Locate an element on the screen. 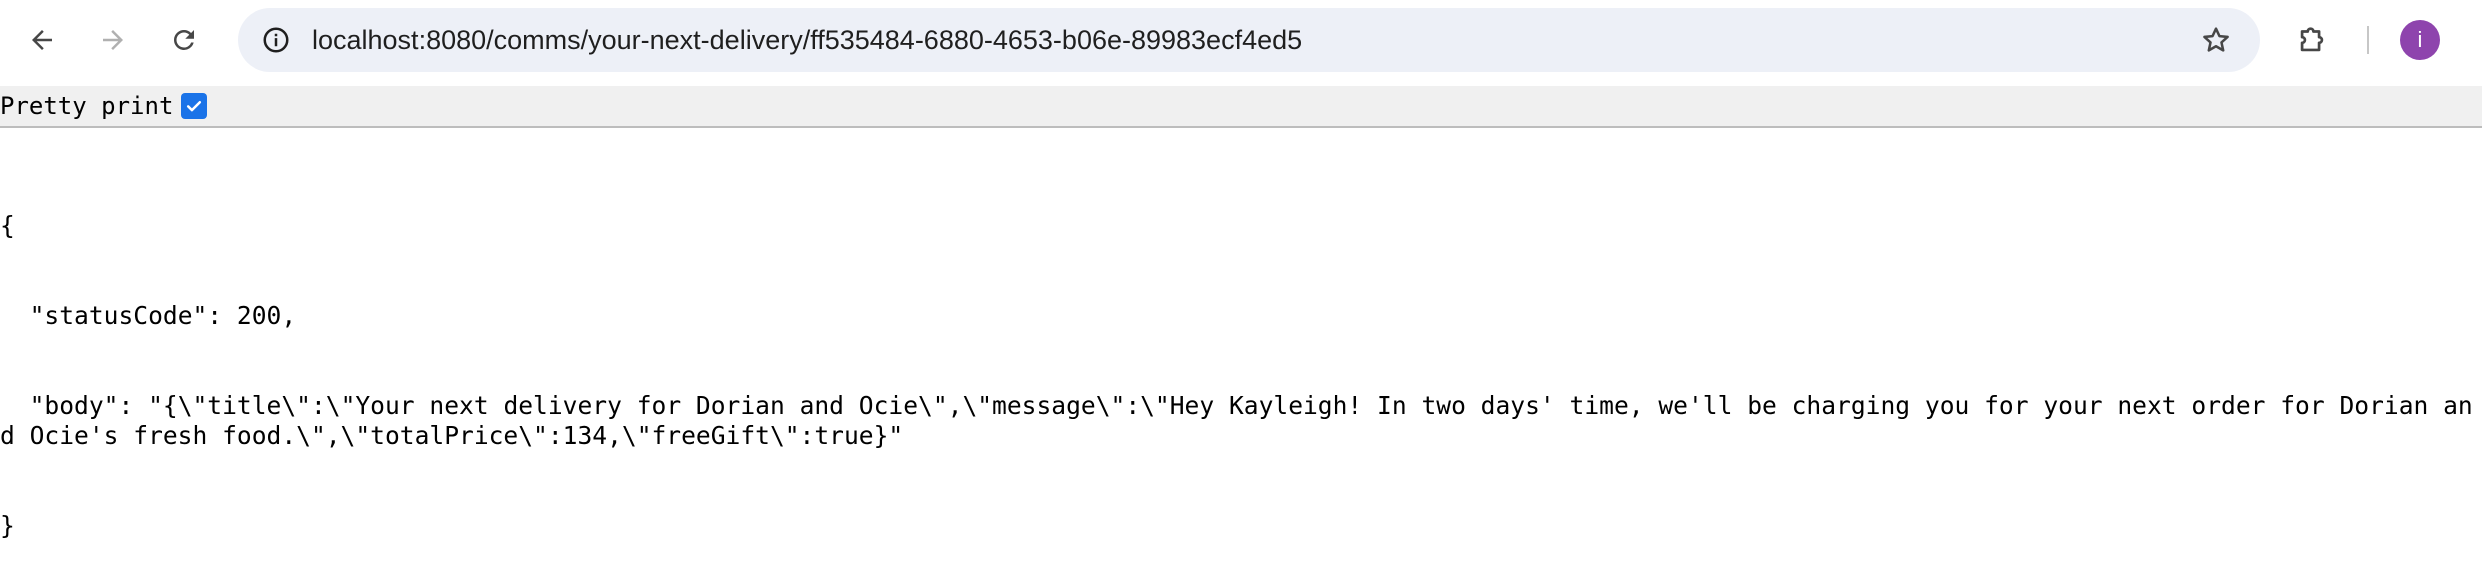 This screenshot has height=571, width=2482. pretty-print-checkbox is located at coordinates (194, 106).